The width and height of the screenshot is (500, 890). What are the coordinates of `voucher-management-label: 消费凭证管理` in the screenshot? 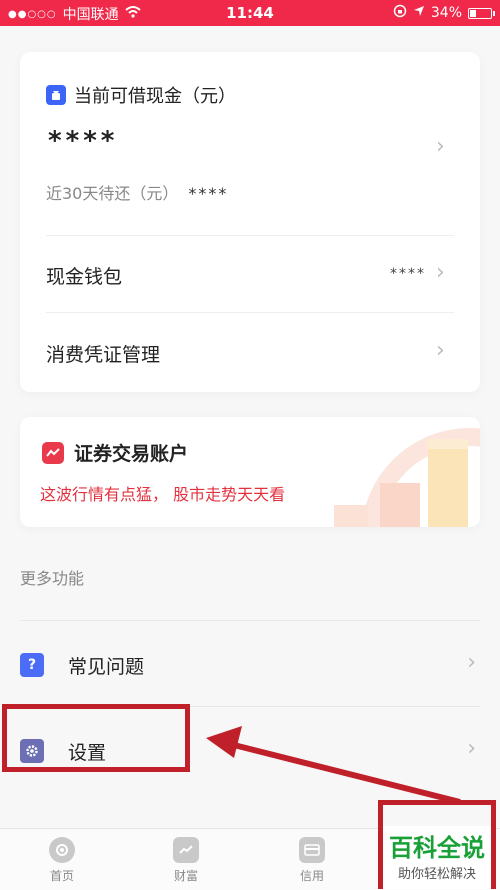 It's located at (103, 355).